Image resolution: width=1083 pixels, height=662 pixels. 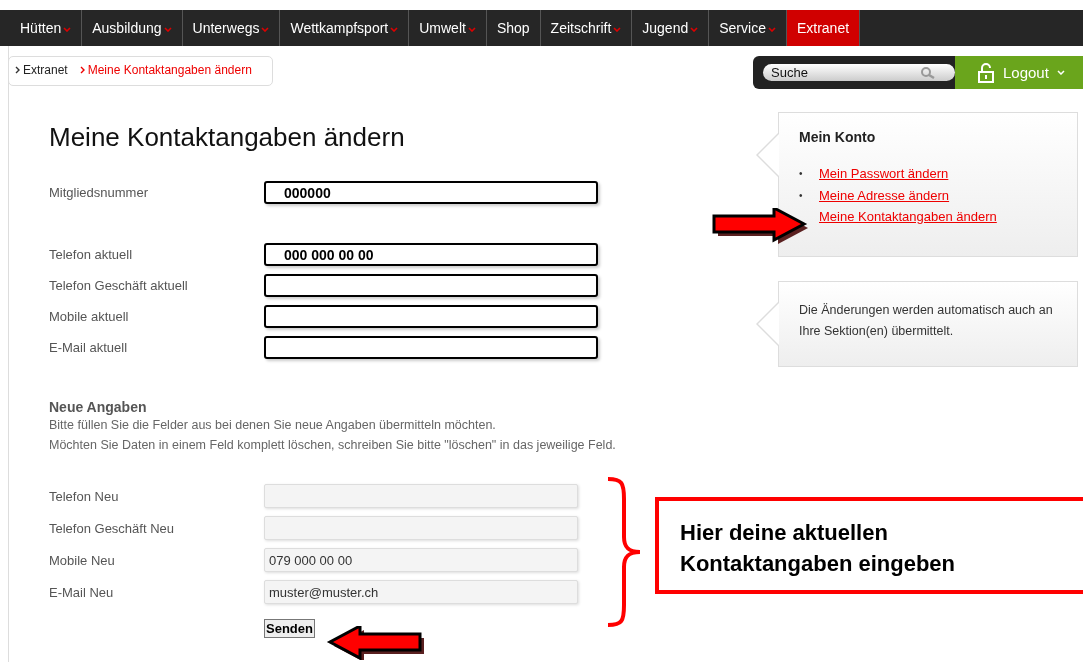 I want to click on input-field: 000000, so click(x=431, y=192).